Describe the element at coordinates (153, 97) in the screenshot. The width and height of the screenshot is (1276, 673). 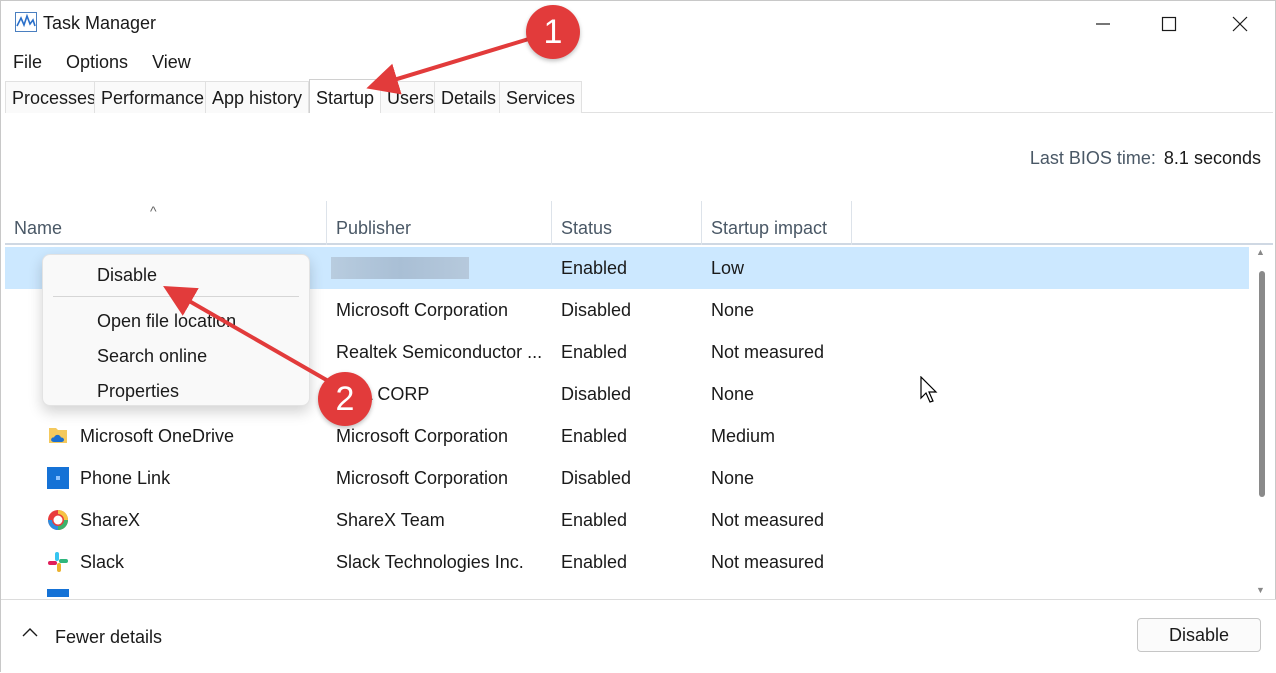
I see `tab-performance: Performance` at that location.